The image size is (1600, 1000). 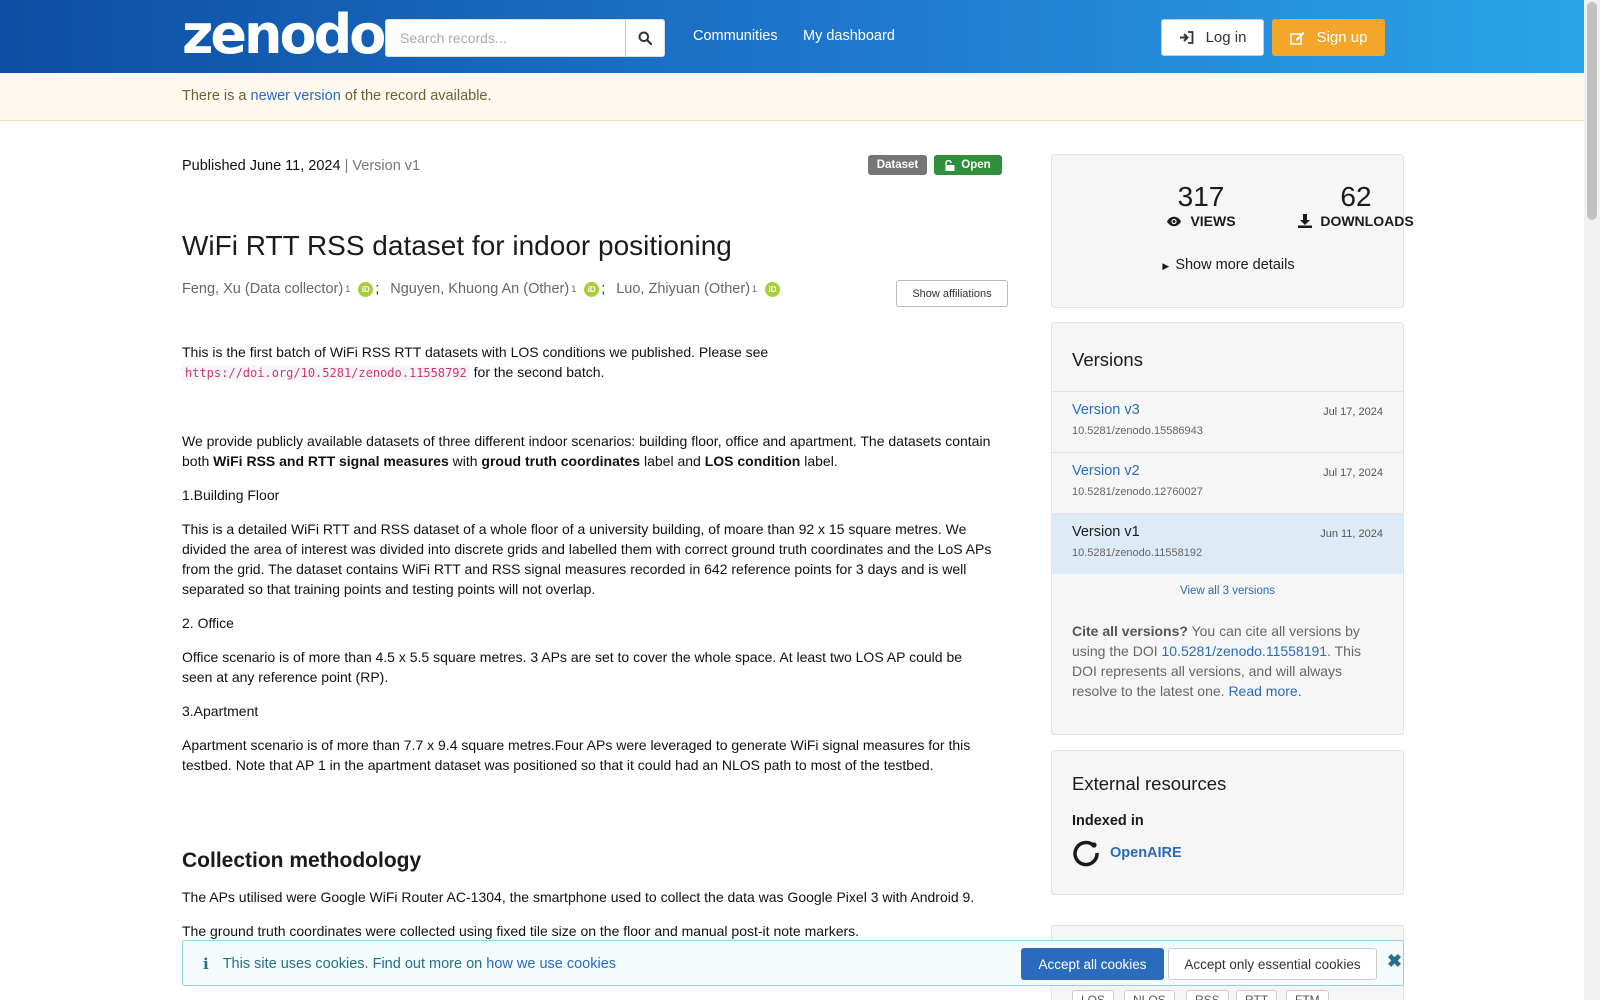 I want to click on banner-prefix: There is a, so click(x=214, y=96).